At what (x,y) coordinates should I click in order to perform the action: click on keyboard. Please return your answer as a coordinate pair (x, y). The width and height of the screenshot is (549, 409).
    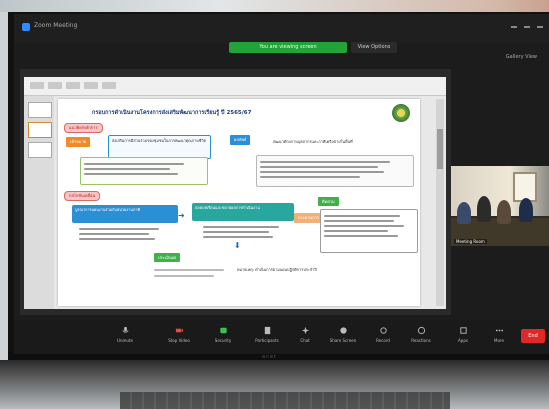
    Looking at the image, I should click on (285, 400).